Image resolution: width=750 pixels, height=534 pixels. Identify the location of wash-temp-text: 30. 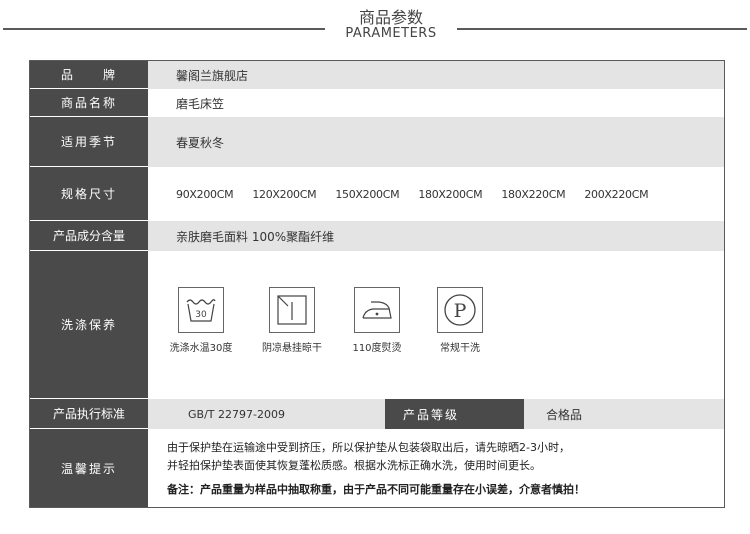
(201, 315).